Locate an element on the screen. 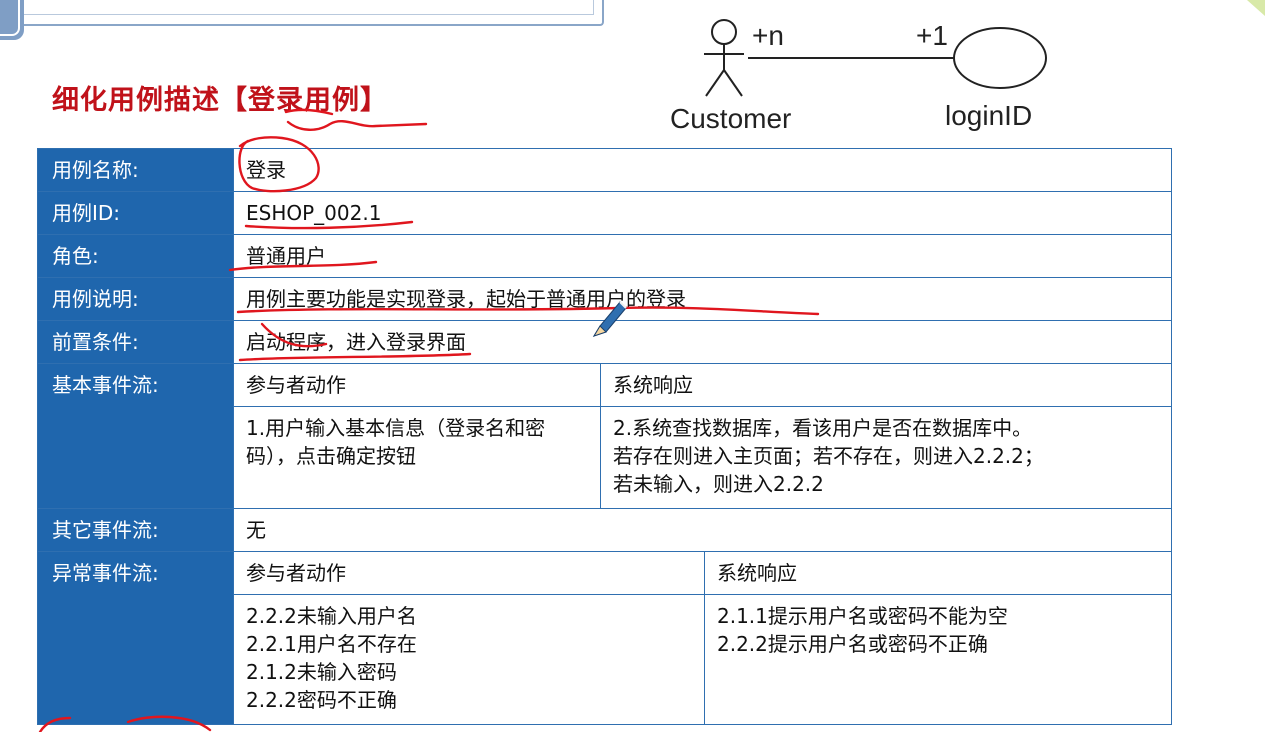  row-value-id: ESHOP_002.1 is located at coordinates (702, 213).